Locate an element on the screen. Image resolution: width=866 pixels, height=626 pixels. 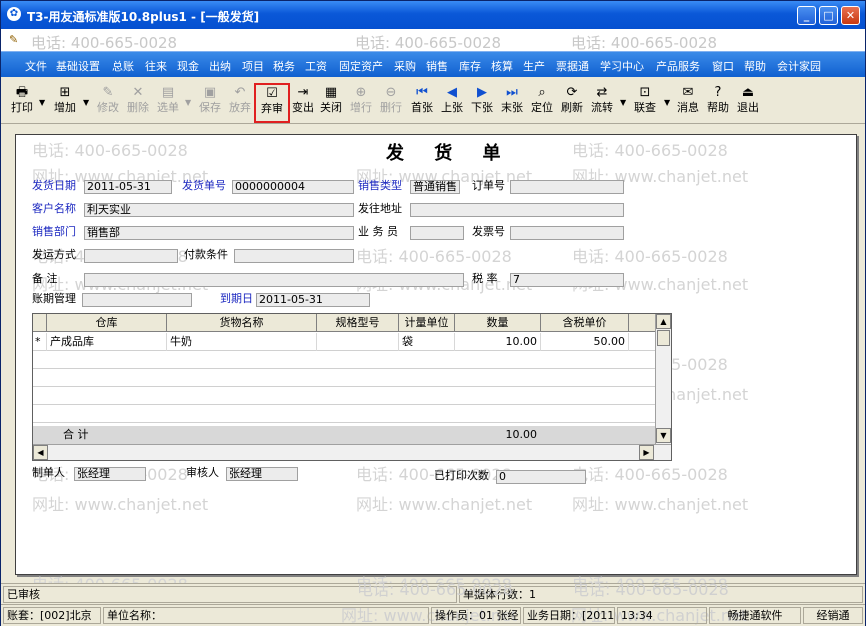
scroll-right-icon: ▶ is located at coordinates (646, 452).